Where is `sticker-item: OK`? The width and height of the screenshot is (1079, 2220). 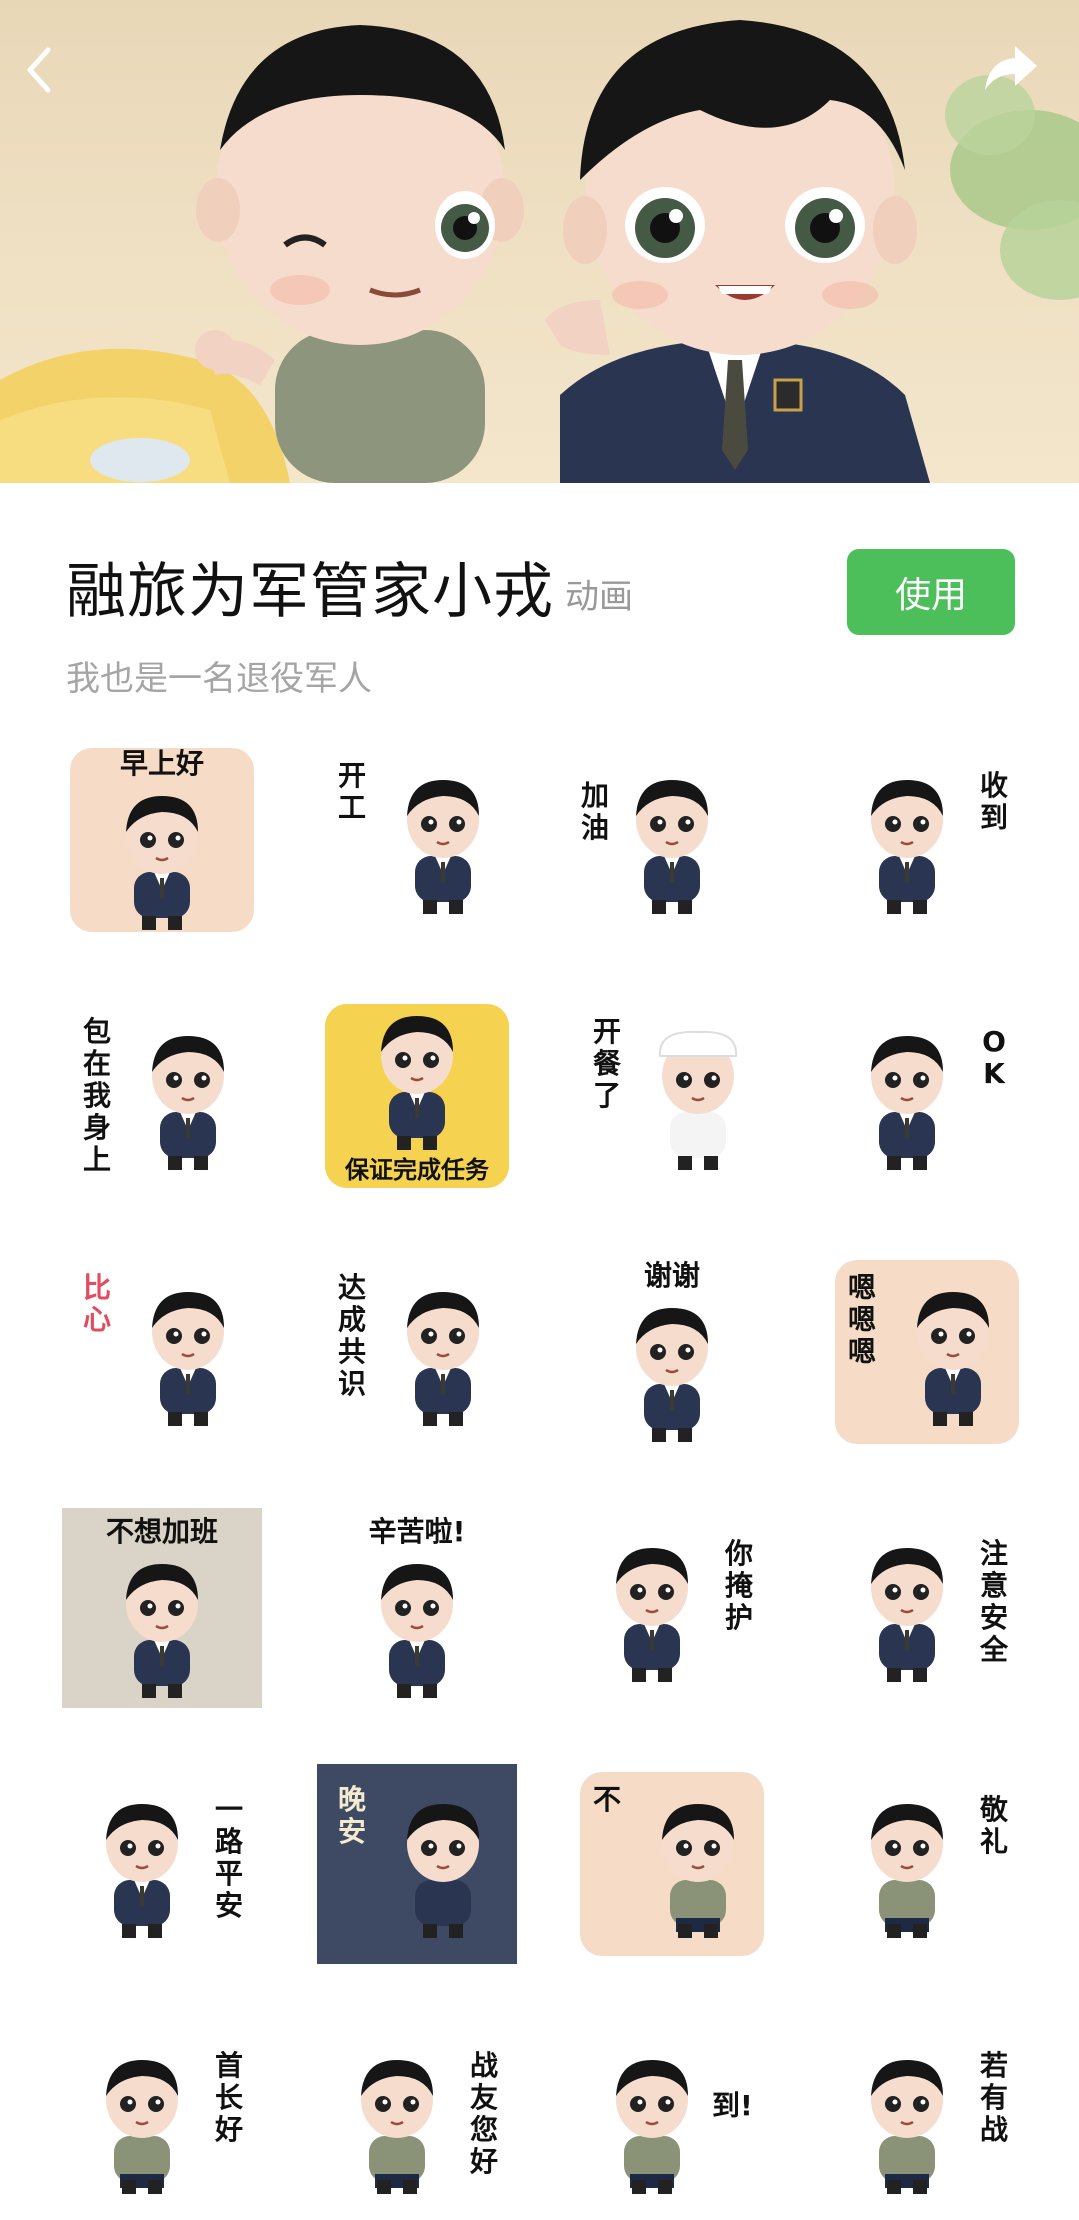 sticker-item: OK is located at coordinates (927, 1096).